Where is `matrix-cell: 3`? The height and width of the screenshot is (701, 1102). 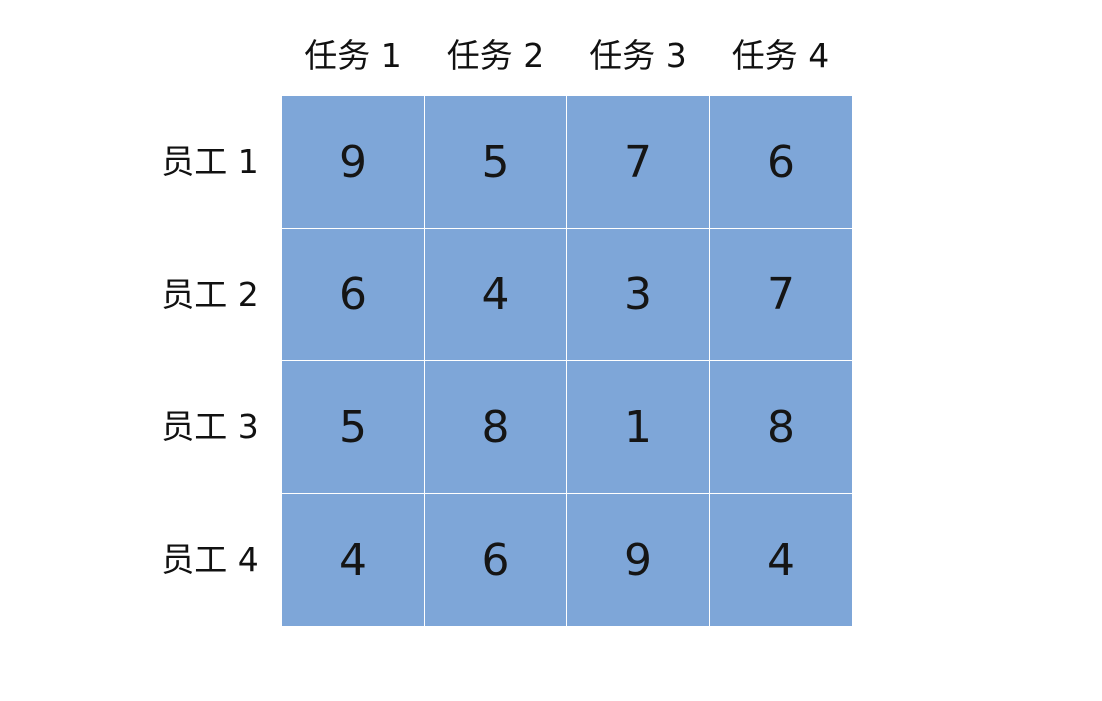
matrix-cell: 3 is located at coordinates (638, 294).